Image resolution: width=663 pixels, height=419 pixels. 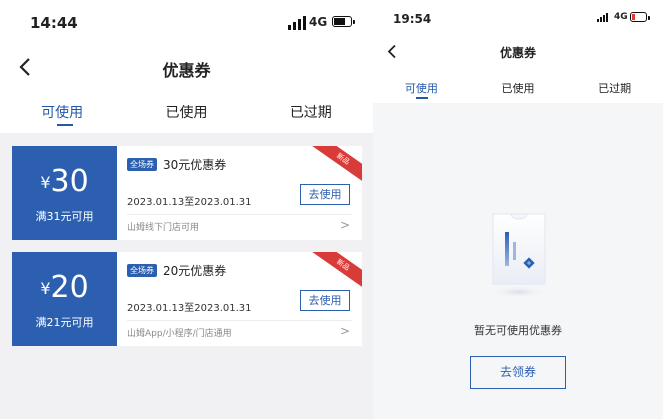 I want to click on coupon-value-stub: ¥20 满21元可用, so click(x=62, y=299).